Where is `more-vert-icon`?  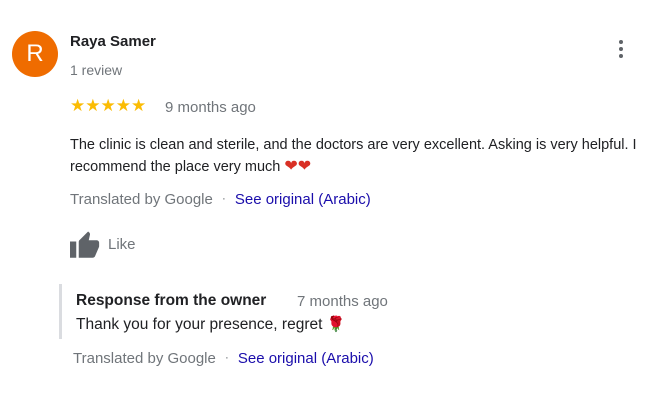
more-vert-icon is located at coordinates (621, 42).